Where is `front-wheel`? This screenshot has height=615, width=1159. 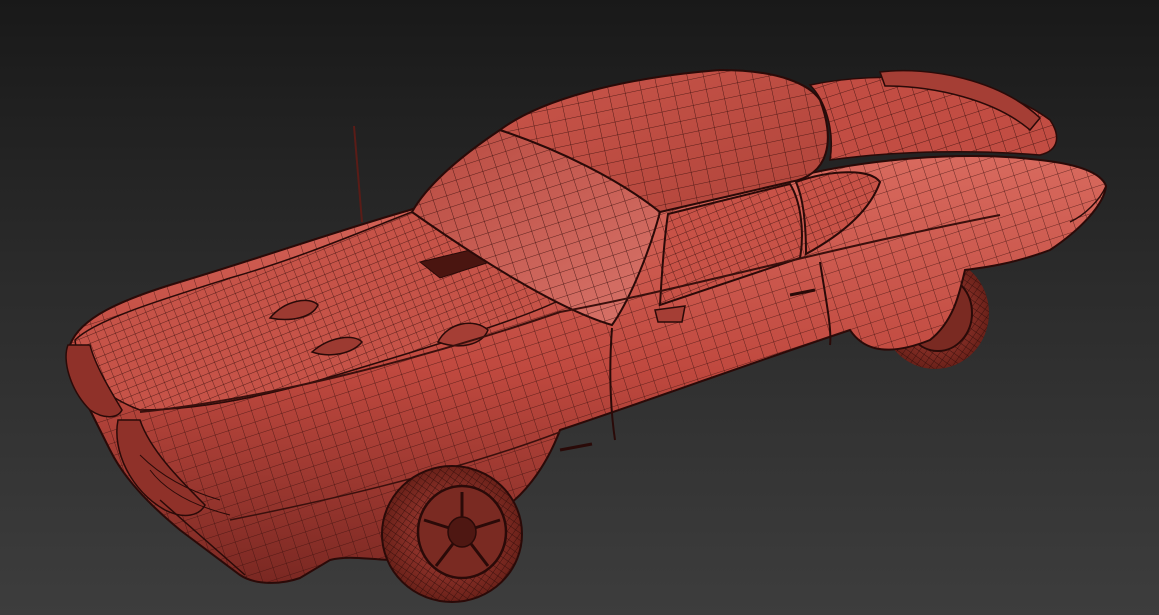 front-wheel is located at coordinates (452, 534).